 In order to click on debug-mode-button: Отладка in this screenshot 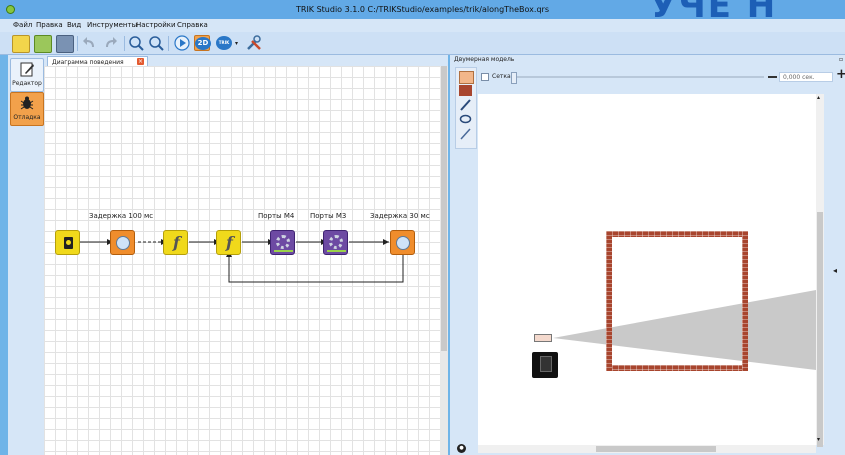, I will do `click(27, 109)`.